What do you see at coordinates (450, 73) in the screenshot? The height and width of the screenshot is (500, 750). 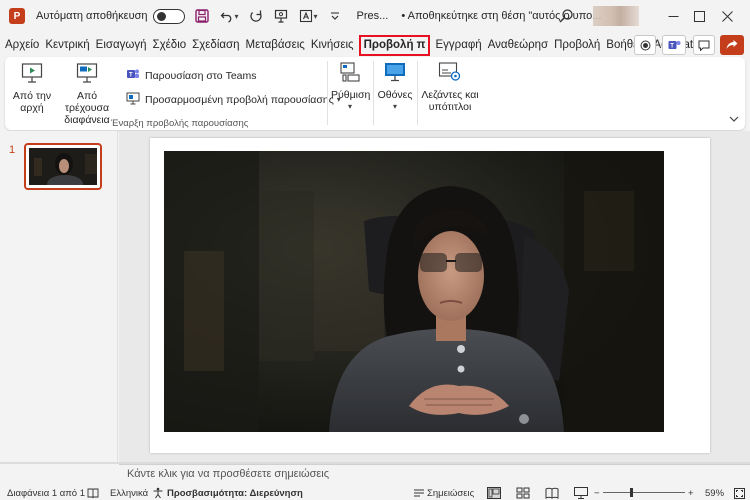 I see `captions-icon` at bounding box center [450, 73].